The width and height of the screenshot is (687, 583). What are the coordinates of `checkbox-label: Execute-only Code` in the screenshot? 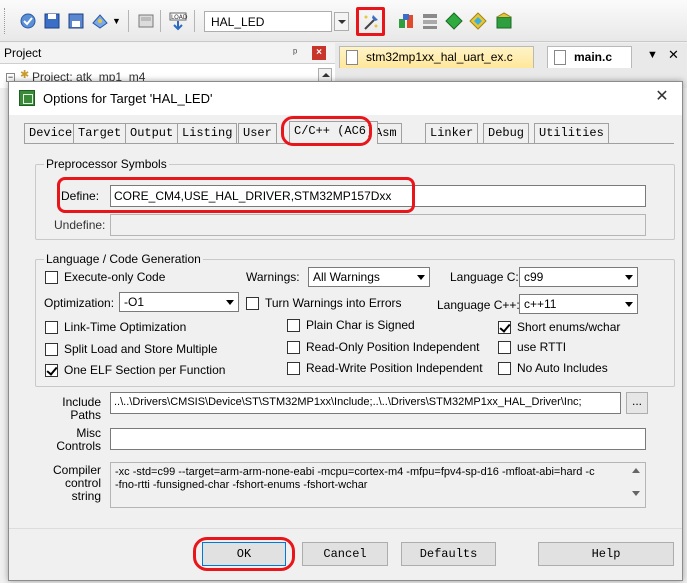 It's located at (115, 277).